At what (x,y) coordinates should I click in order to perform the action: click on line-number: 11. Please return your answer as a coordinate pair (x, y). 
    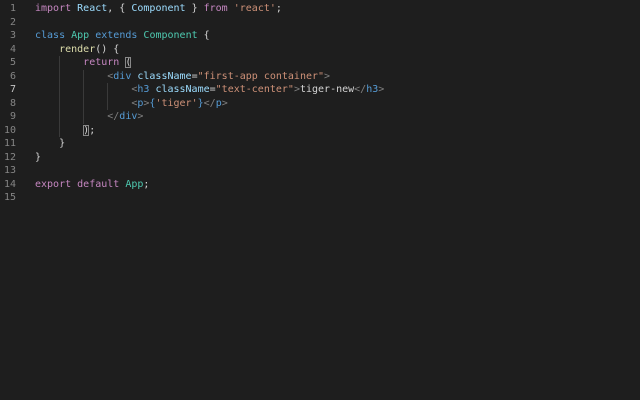
    Looking at the image, I should click on (9, 143).